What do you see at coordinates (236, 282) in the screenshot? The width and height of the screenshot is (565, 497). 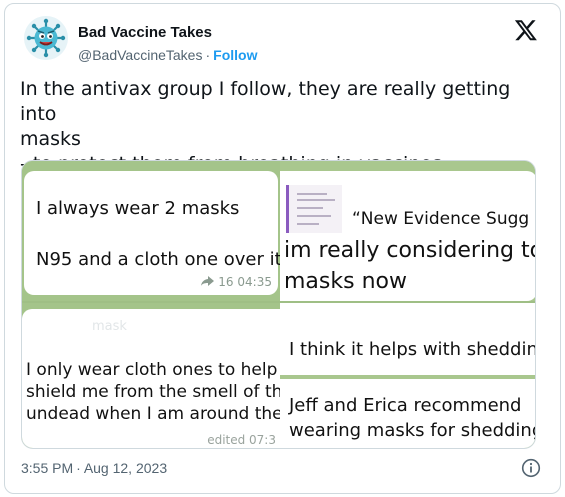 I see `message-meta: 16 04:35` at bounding box center [236, 282].